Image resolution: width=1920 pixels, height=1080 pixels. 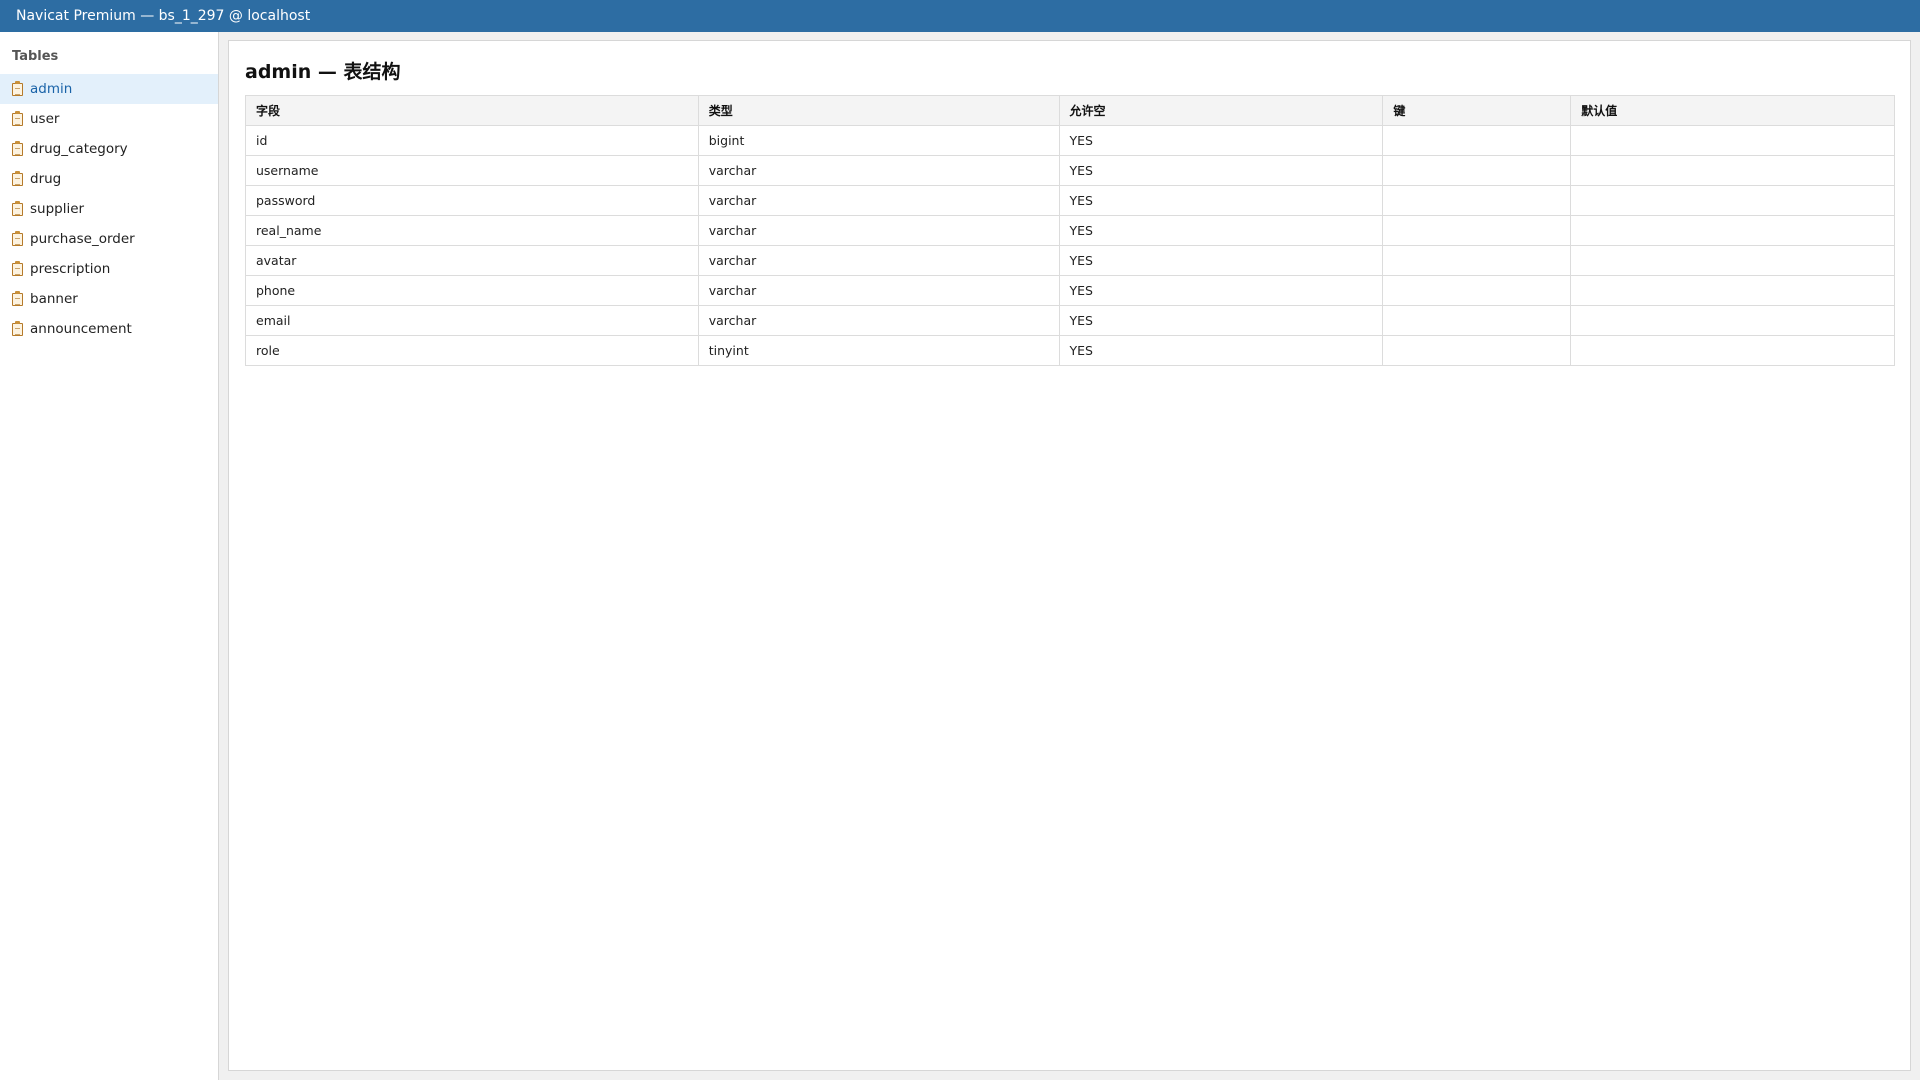 I want to click on table-row: password varchar YES, so click(x=1070, y=200).